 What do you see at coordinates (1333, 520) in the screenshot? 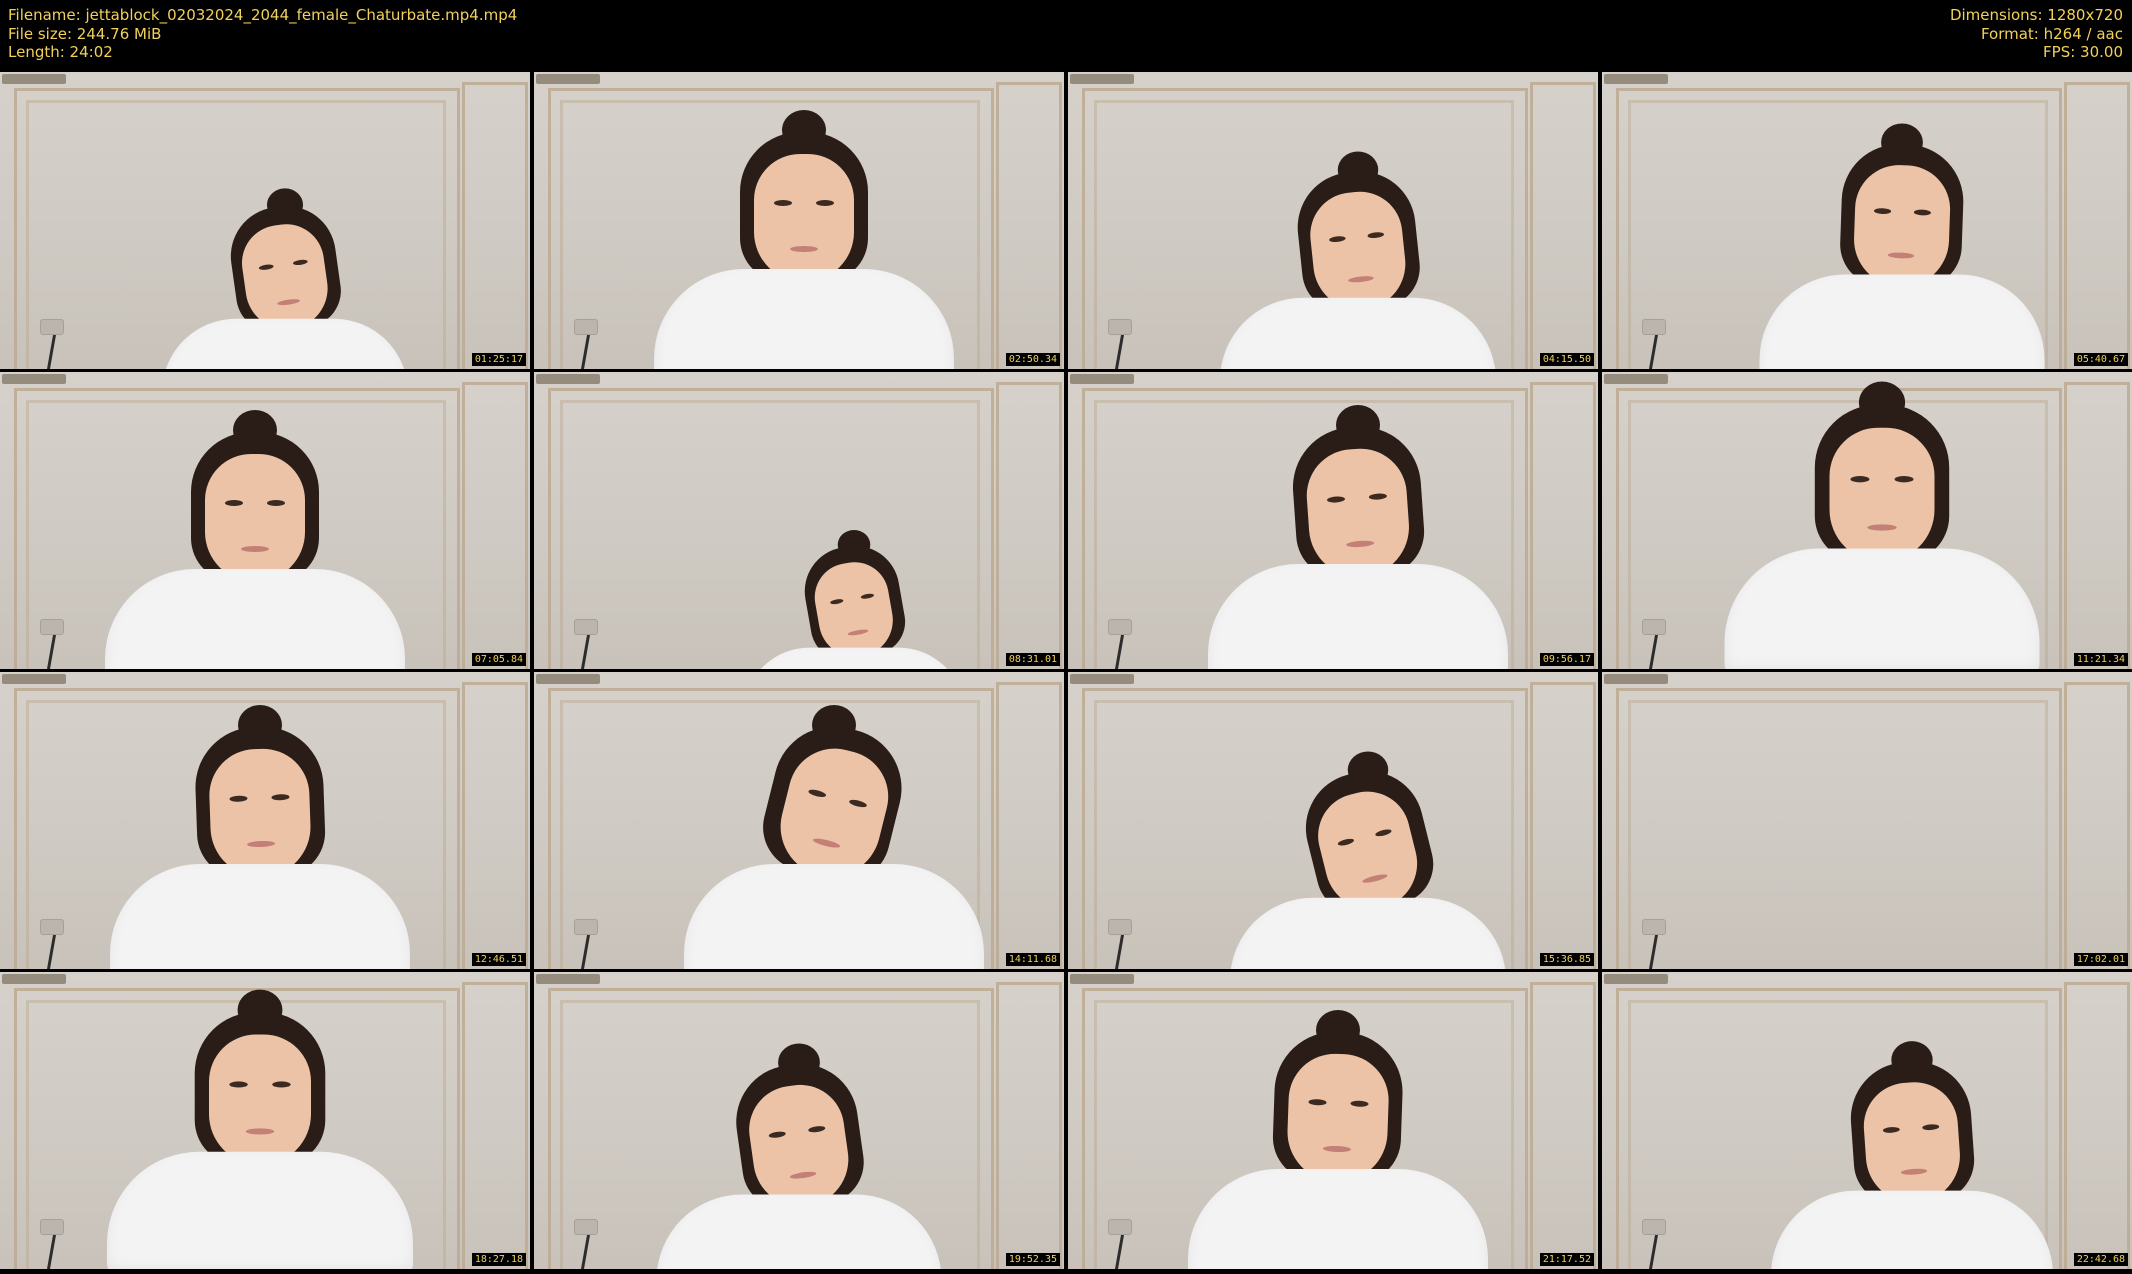
I see `frame-thumbnail: 09:56.17` at bounding box center [1333, 520].